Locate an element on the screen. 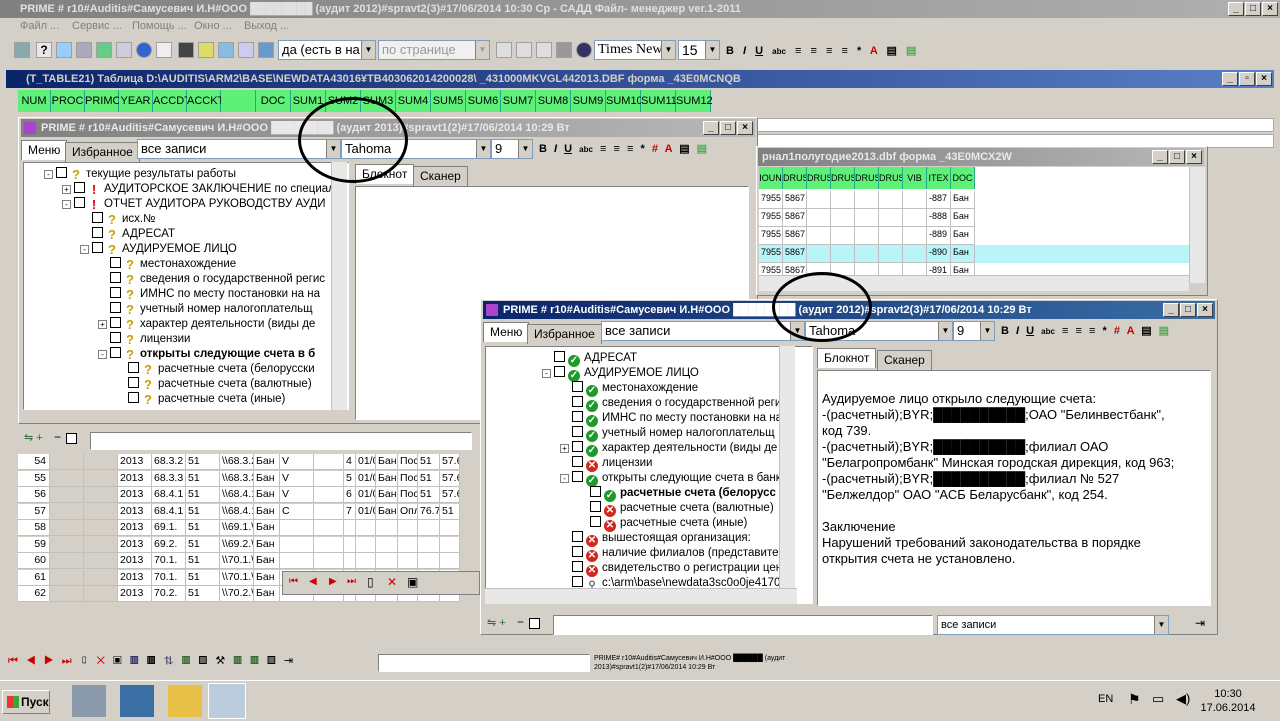 Image resolution: width=1280 pixels, height=721 pixels. column-header: ITEX is located at coordinates (939, 178).